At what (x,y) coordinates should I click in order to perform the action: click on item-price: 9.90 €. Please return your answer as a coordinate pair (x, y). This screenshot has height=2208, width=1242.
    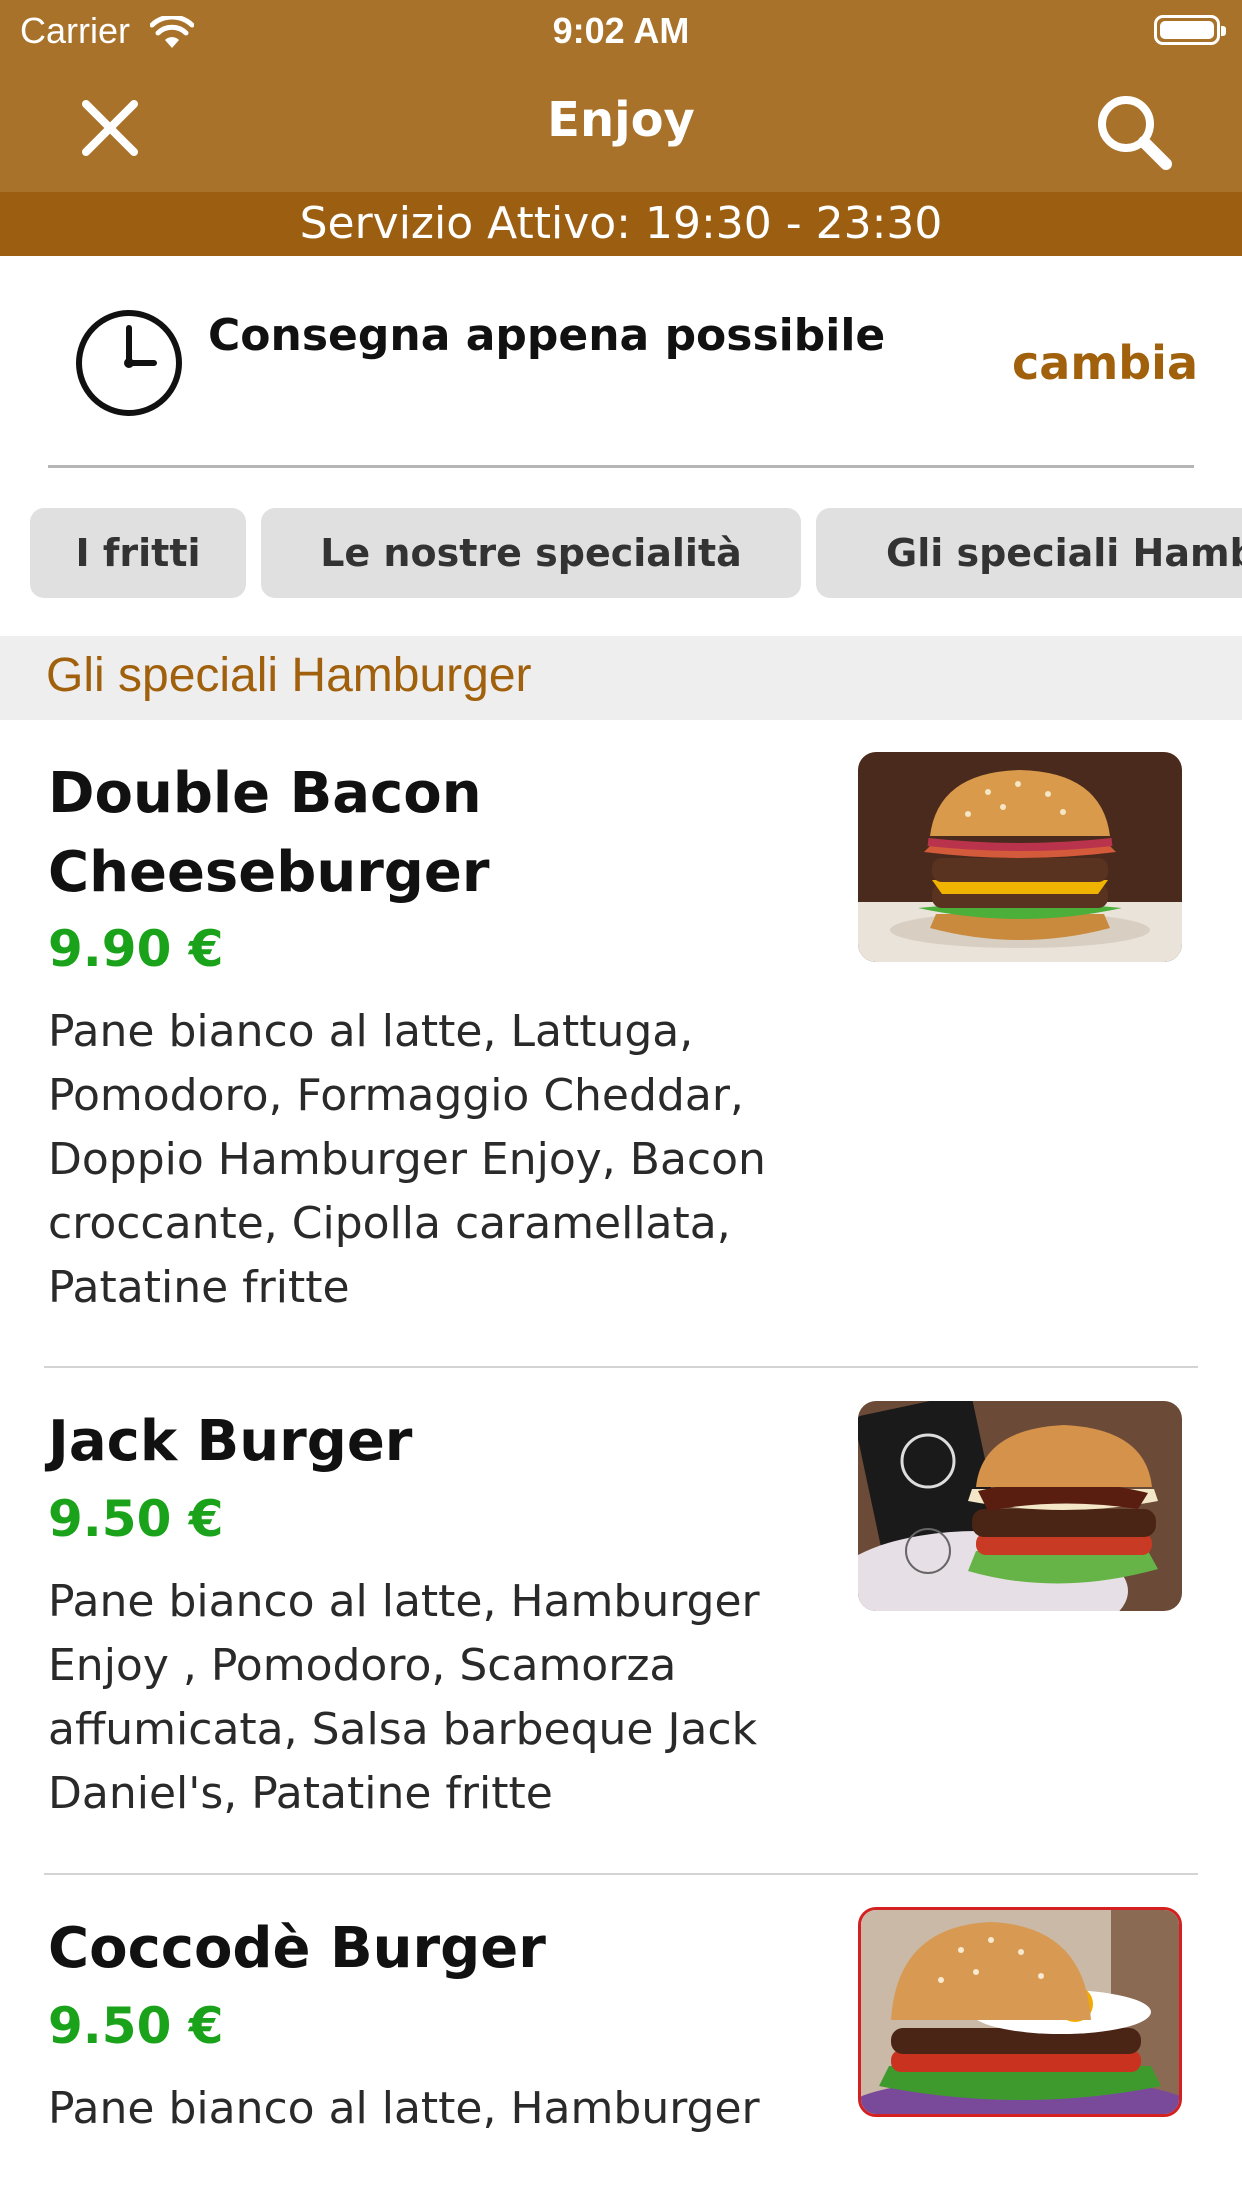
    Looking at the image, I should click on (136, 949).